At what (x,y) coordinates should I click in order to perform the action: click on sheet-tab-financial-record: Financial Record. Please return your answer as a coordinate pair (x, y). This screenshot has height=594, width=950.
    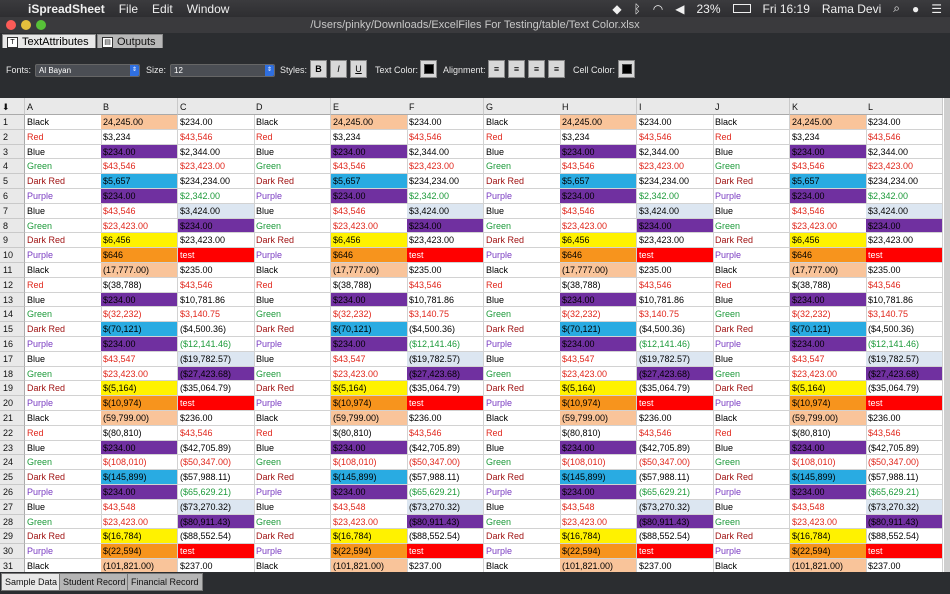
    Looking at the image, I should click on (165, 582).